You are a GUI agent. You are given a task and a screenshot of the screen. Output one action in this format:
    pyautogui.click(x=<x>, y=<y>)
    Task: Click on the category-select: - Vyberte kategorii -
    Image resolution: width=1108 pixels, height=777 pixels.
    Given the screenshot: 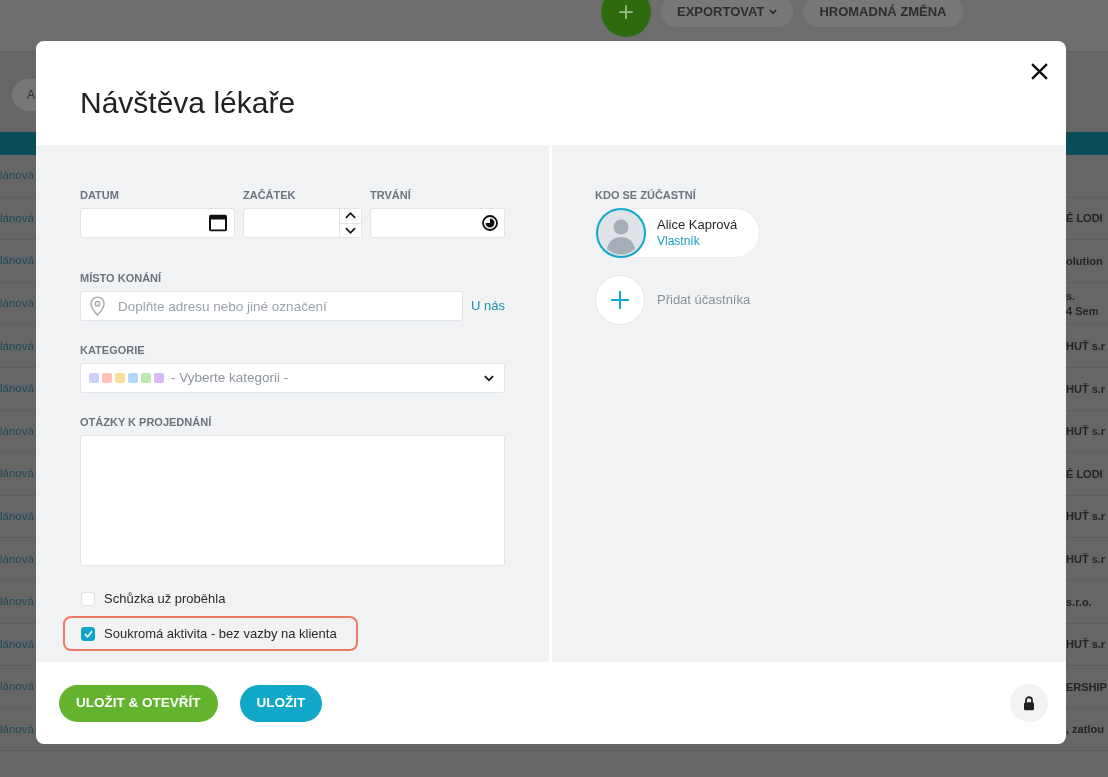 What is the action you would take?
    pyautogui.click(x=292, y=378)
    